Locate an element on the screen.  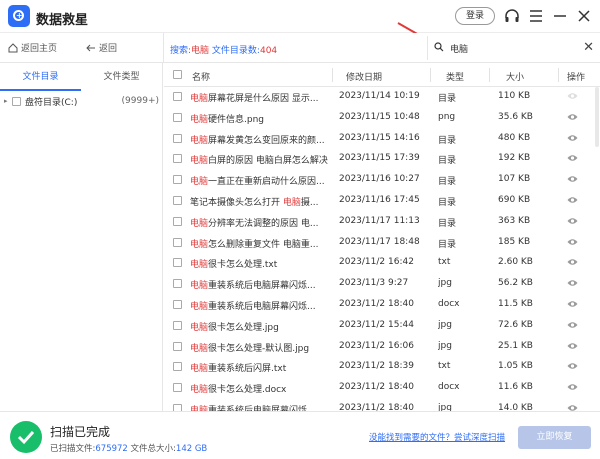
table-row: 电脑重装系统后电脑屏幕闪烁... 2023/11/3 9:27 jpg 56.2 KB is located at coordinates (382, 284).